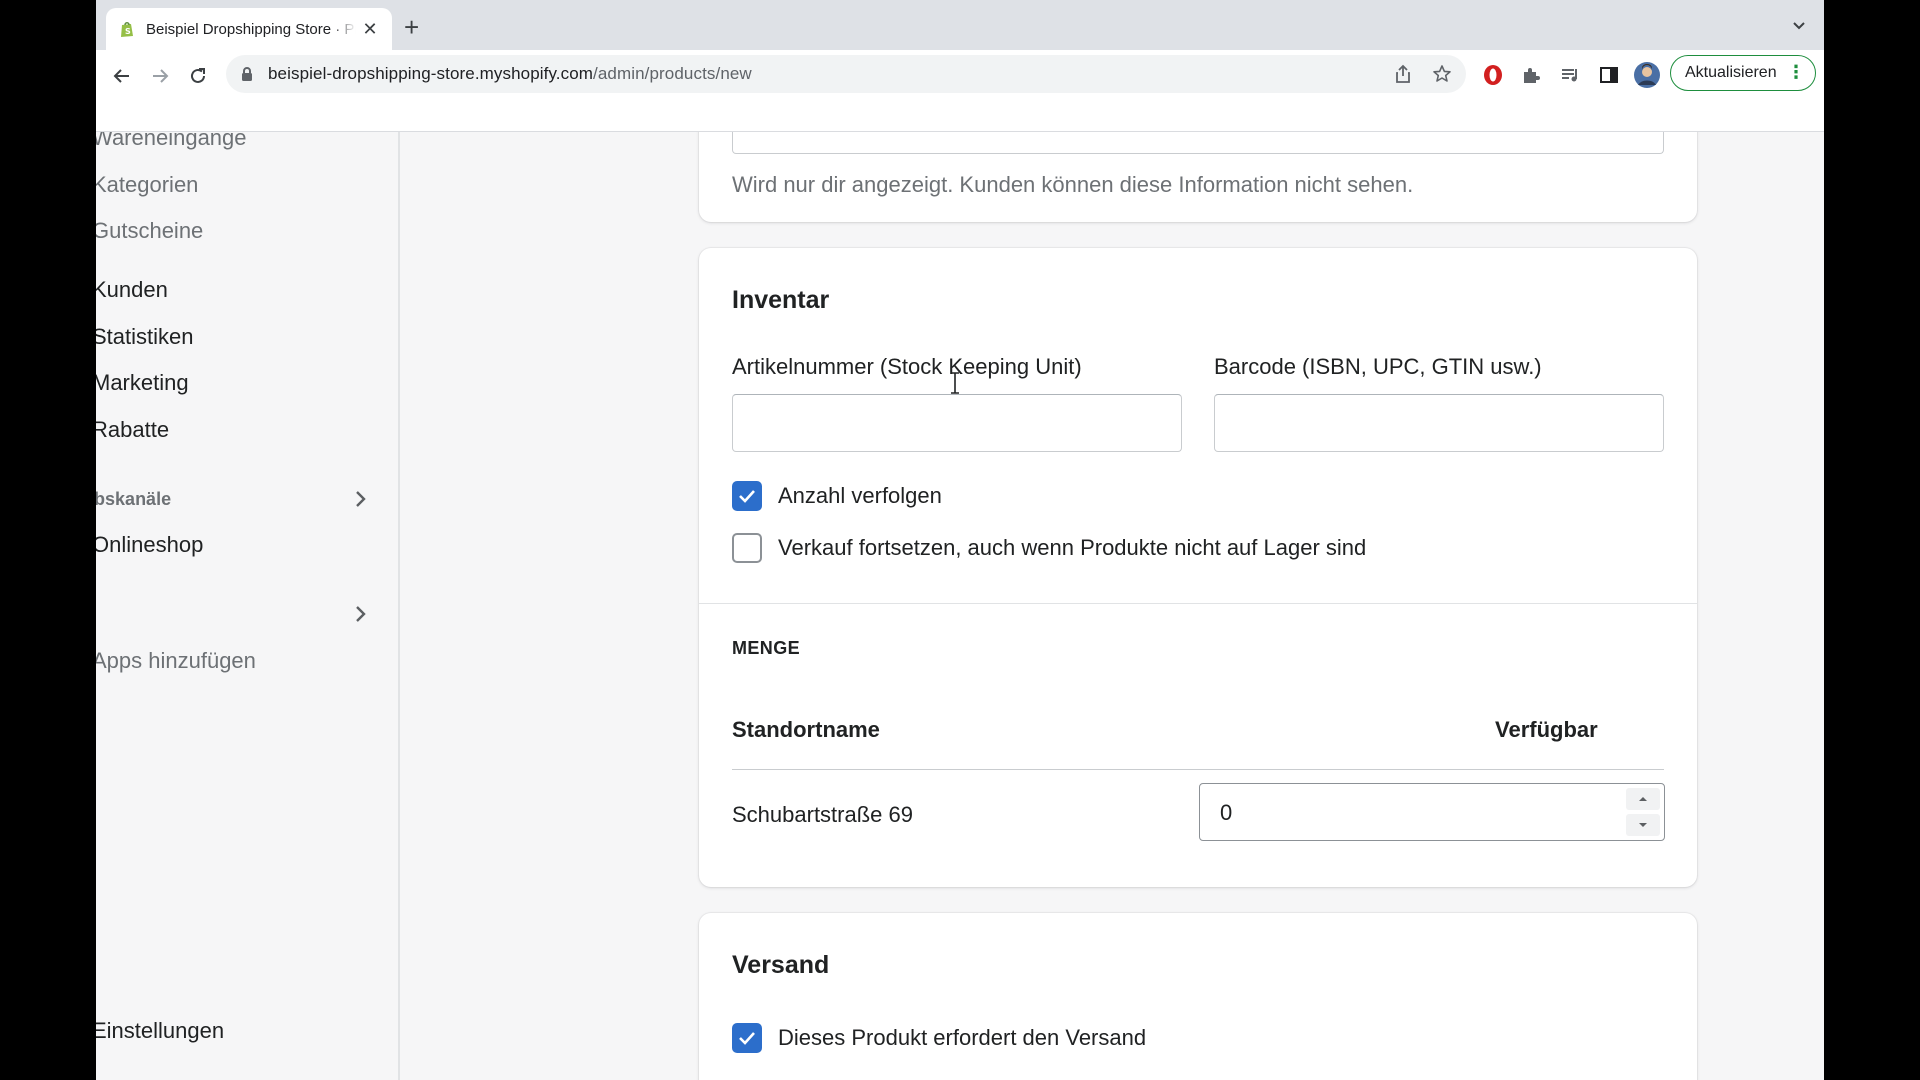 This screenshot has height=1080, width=1920. I want to click on barcode-input, so click(1439, 423).